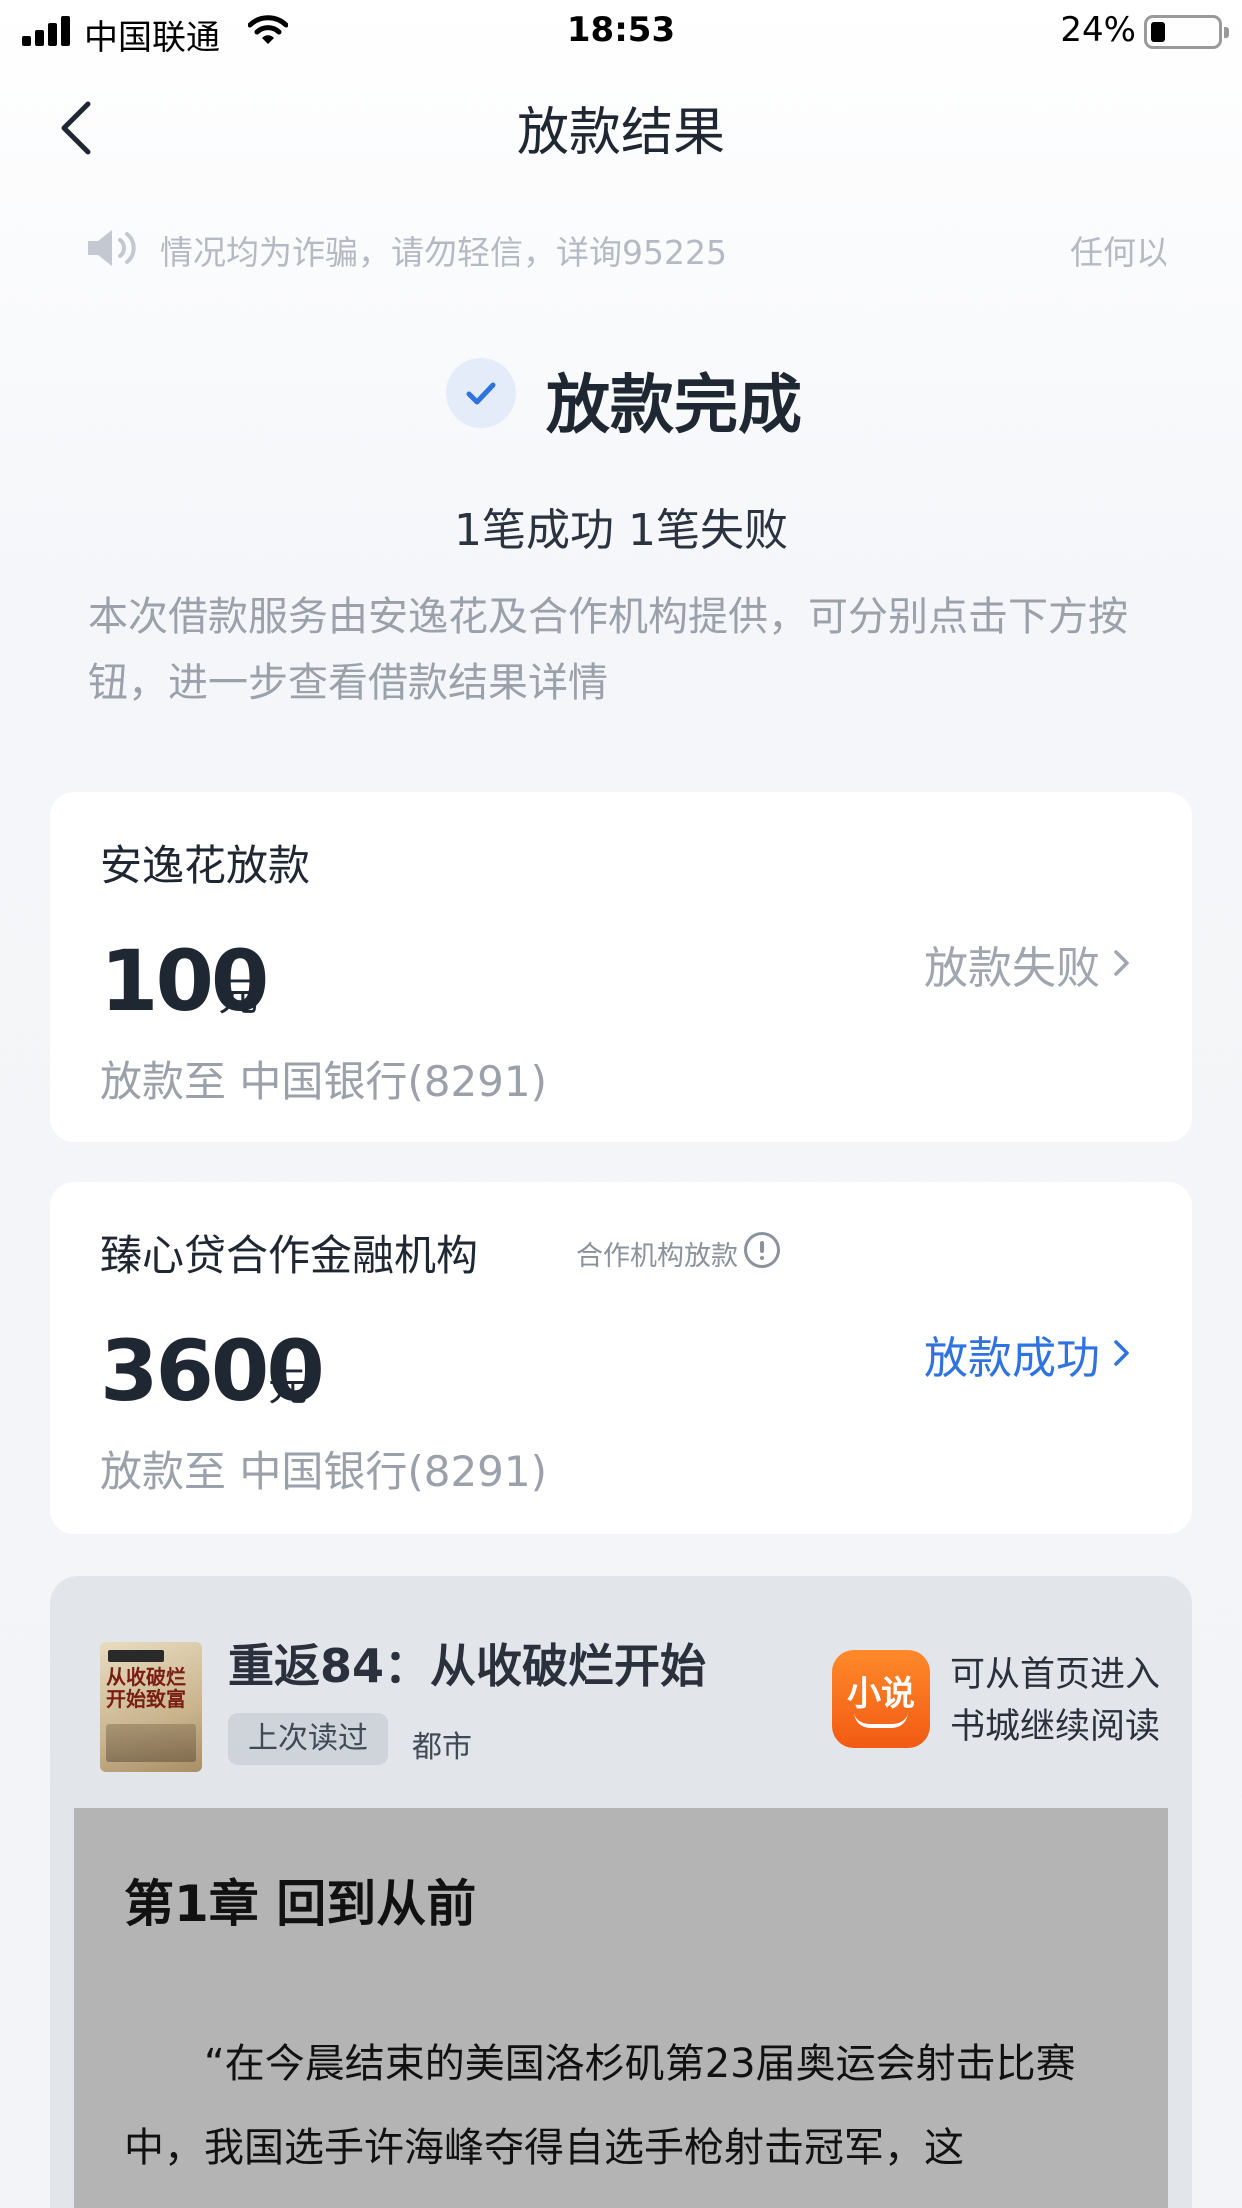  Describe the element at coordinates (205, 865) in the screenshot. I see `loan-card-title: 安逸花放款` at that location.